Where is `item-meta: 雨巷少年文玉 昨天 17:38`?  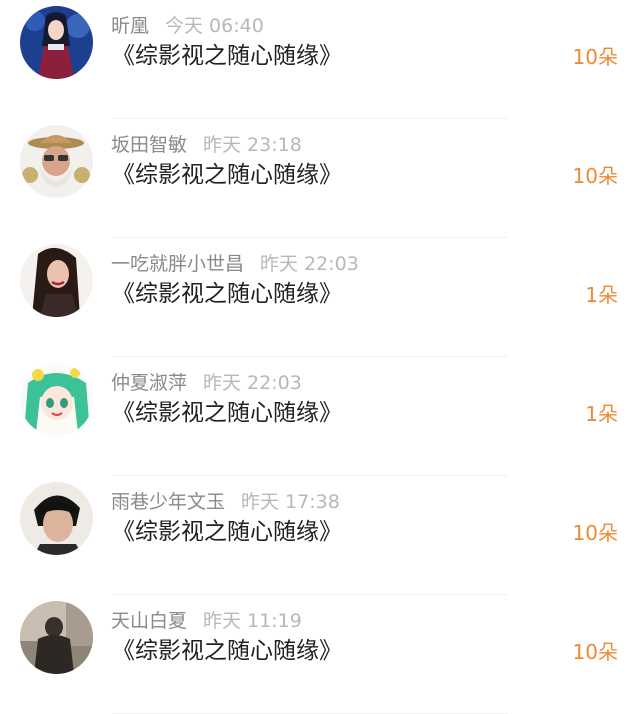
item-meta: 雨巷少年文玉 昨天 17:38 is located at coordinates (225, 502).